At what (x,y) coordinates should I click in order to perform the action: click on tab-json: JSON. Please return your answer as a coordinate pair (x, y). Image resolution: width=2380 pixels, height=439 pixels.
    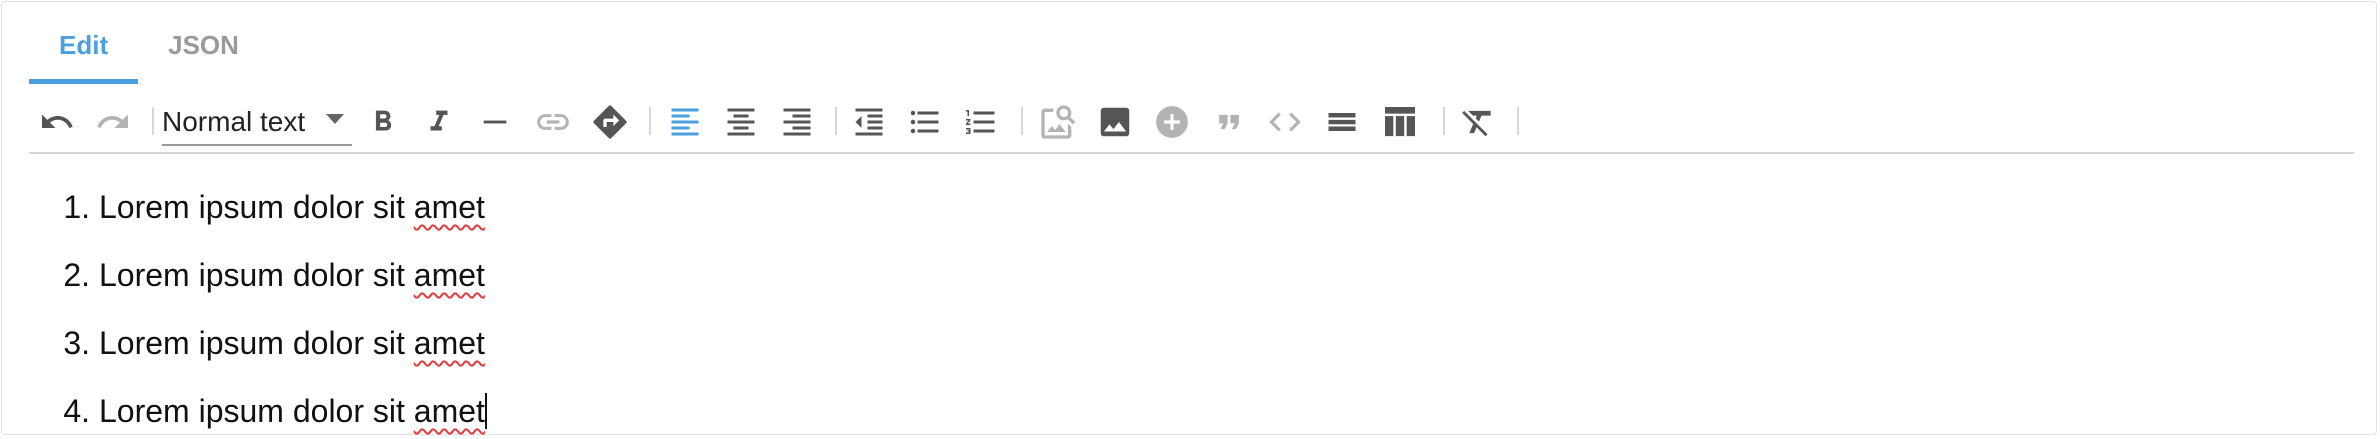
    Looking at the image, I should click on (203, 51).